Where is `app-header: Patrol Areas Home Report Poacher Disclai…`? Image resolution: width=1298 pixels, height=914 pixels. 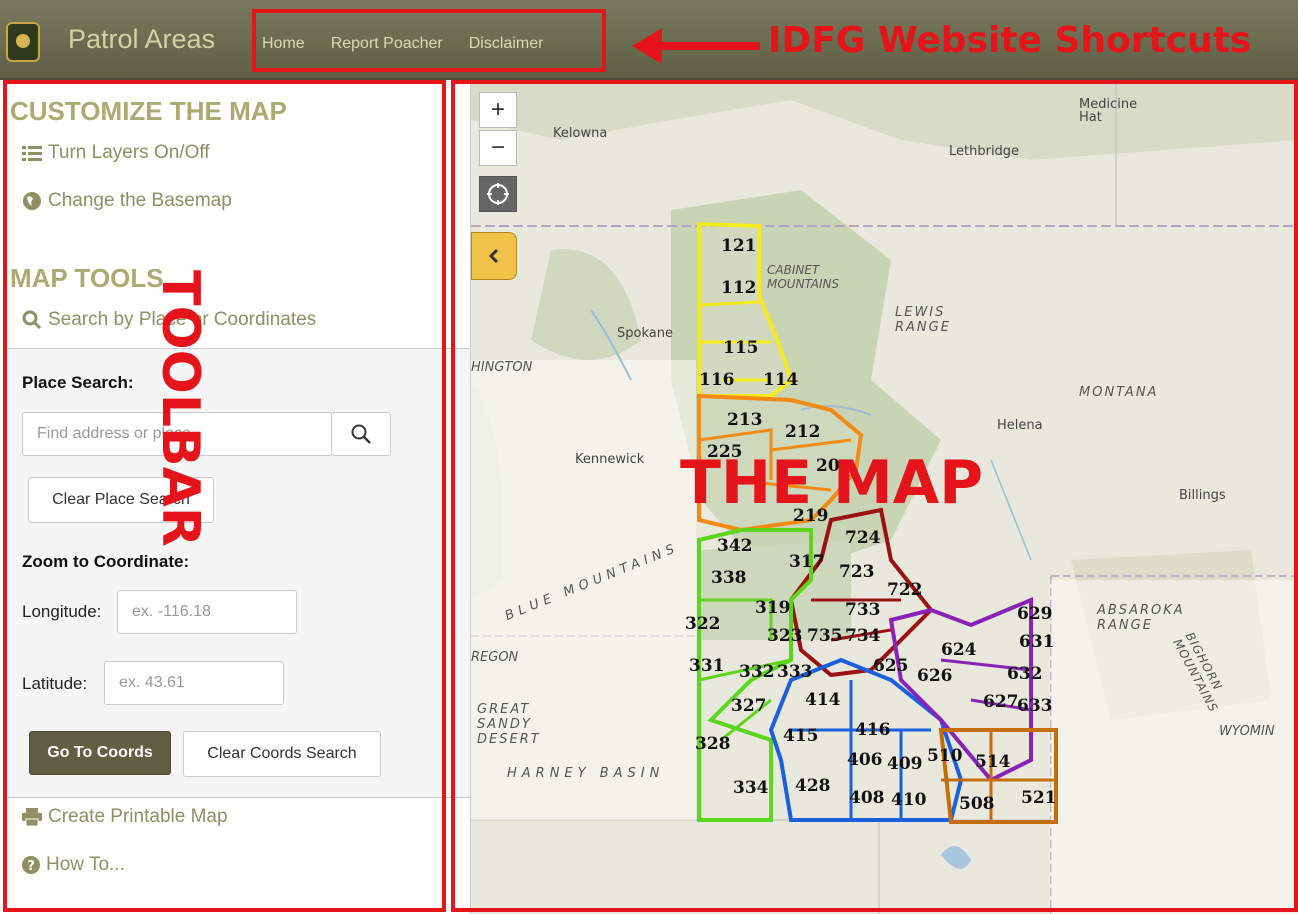 app-header: Patrol Areas Home Report Poacher Disclai… is located at coordinates (649, 40).